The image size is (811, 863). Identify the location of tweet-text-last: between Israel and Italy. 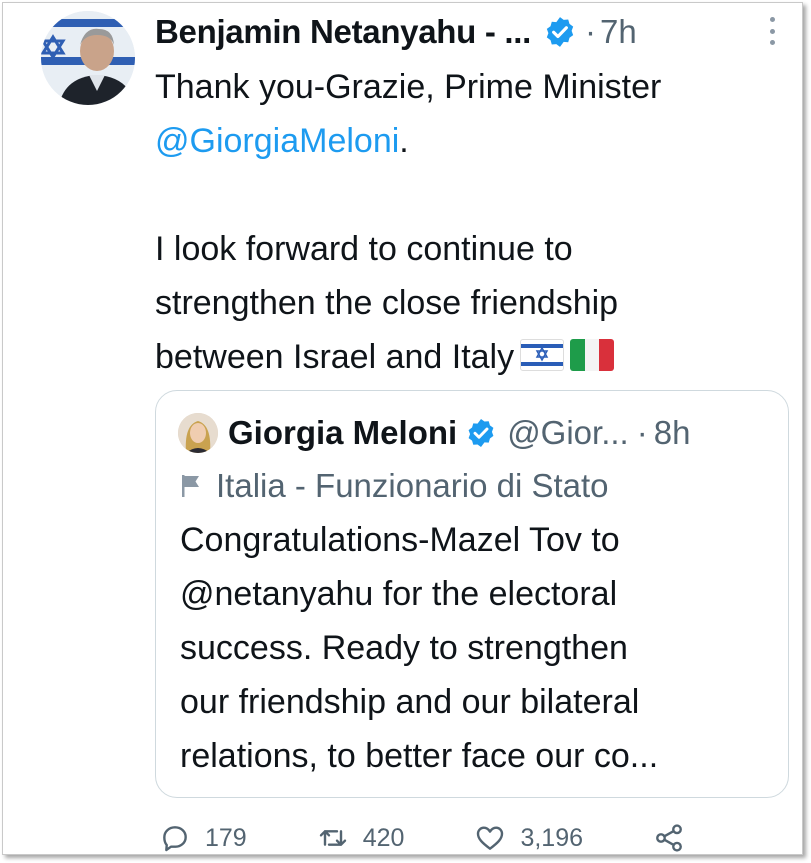
(335, 357).